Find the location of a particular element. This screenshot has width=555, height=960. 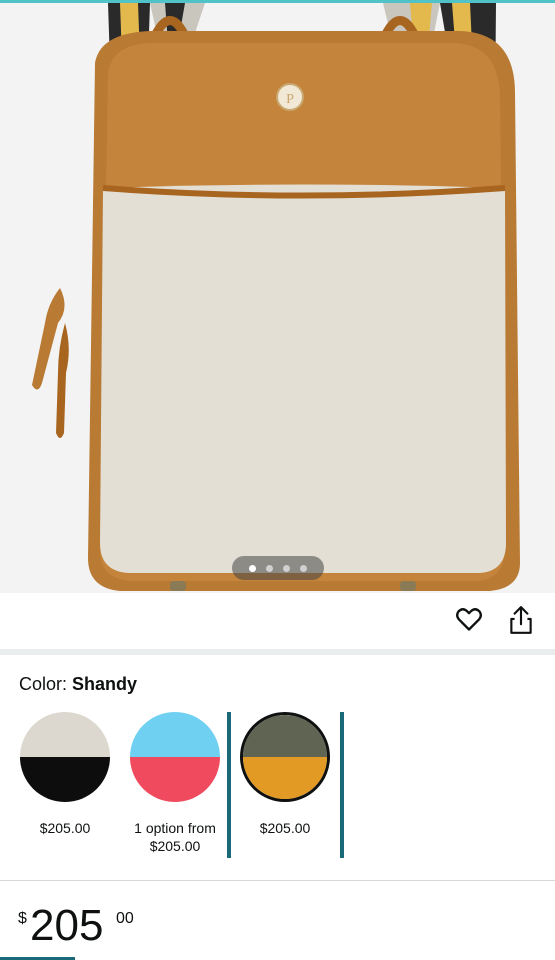

swatch-3-price: $205.00 is located at coordinates (285, 828).